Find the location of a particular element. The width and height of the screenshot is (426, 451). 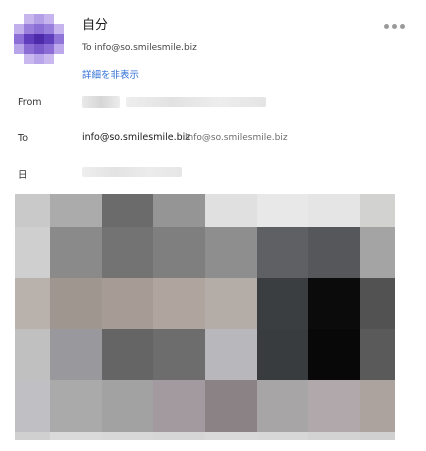

to-label: To is located at coordinates (23, 138).